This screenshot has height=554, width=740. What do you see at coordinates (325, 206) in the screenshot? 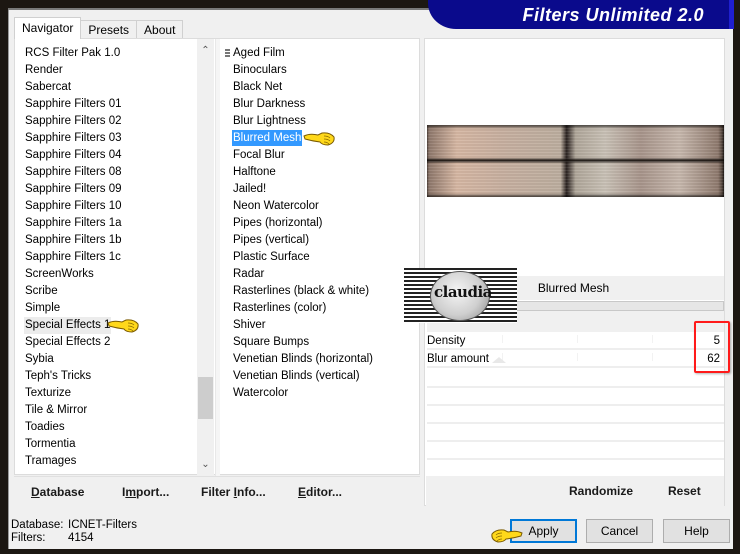
I see `filter-item: Neon Watercolor` at bounding box center [325, 206].